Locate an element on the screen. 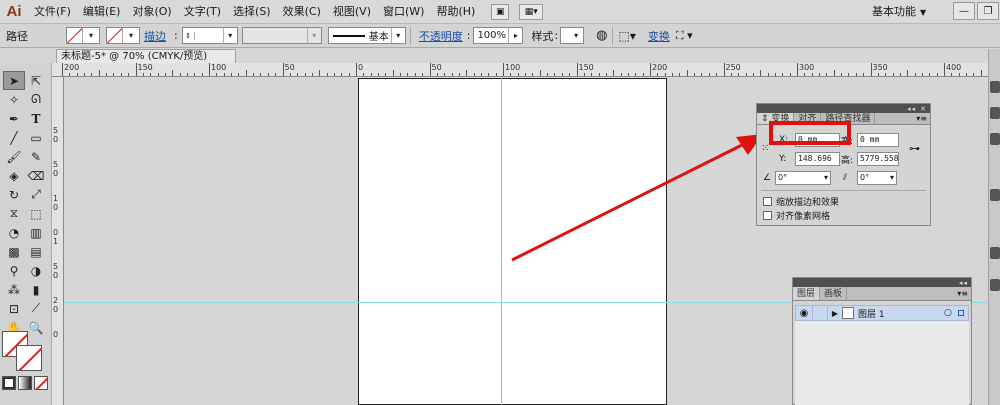 The image size is (1000, 405). eye-icon: ◉ is located at coordinates (804, 313).